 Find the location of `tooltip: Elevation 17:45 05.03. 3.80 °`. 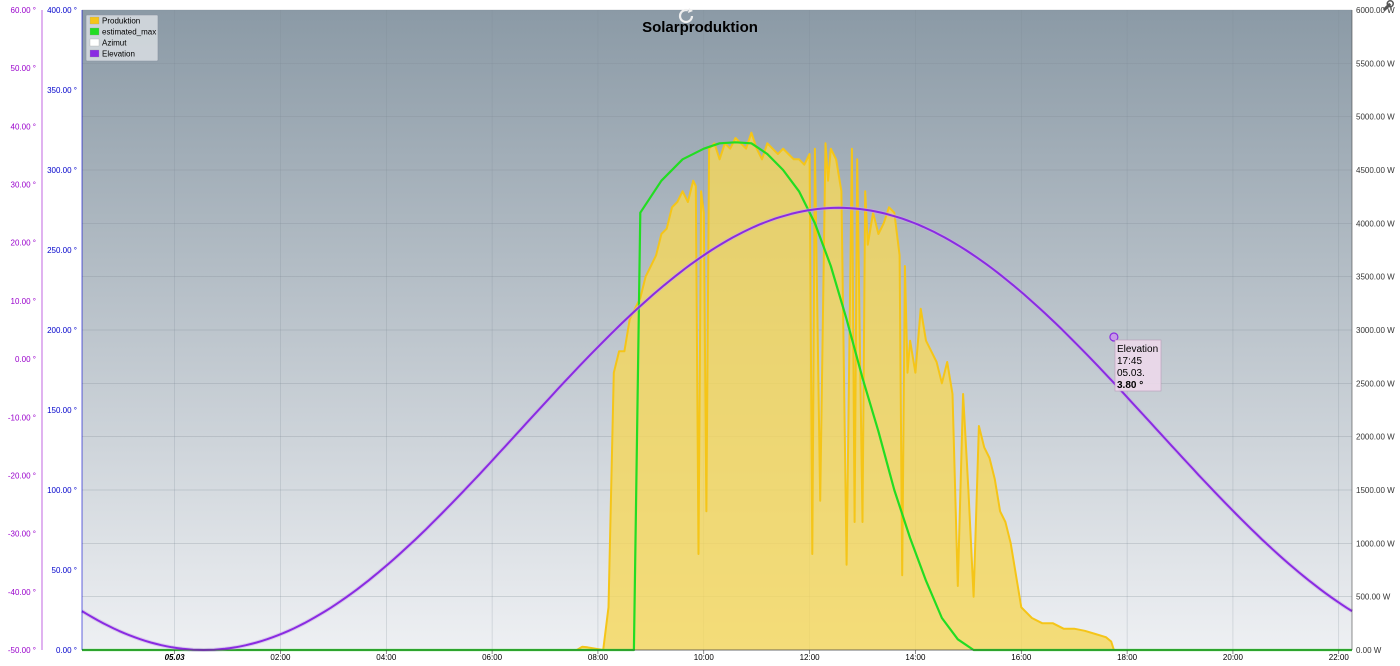

tooltip: Elevation 17:45 05.03. 3.80 ° is located at coordinates (1135, 362).